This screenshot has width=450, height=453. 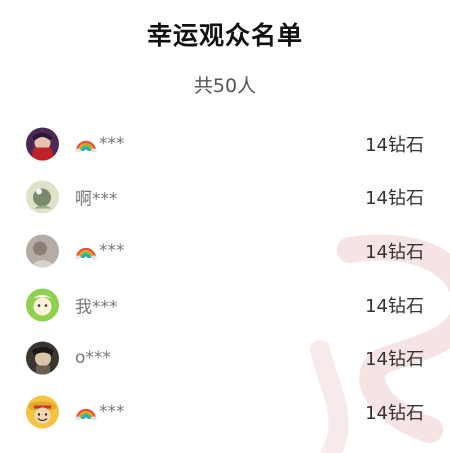 I want to click on audience-name: 我***, so click(x=96, y=304).